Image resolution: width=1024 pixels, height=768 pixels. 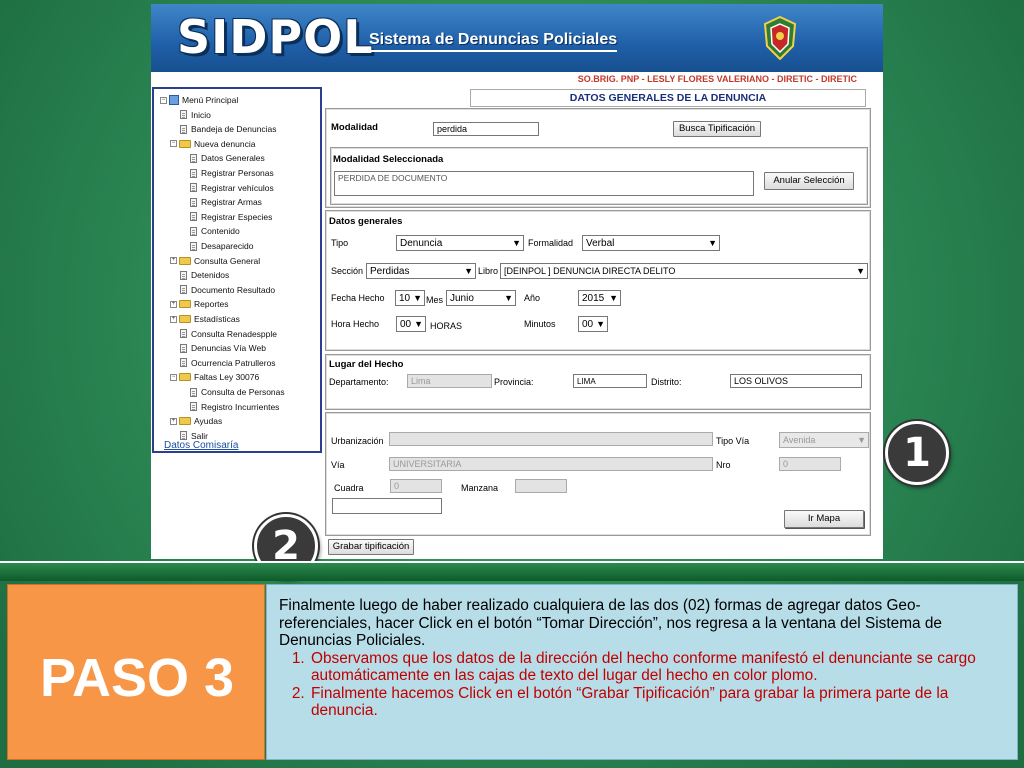 I want to click on mes-value: Junio, so click(x=462, y=298).